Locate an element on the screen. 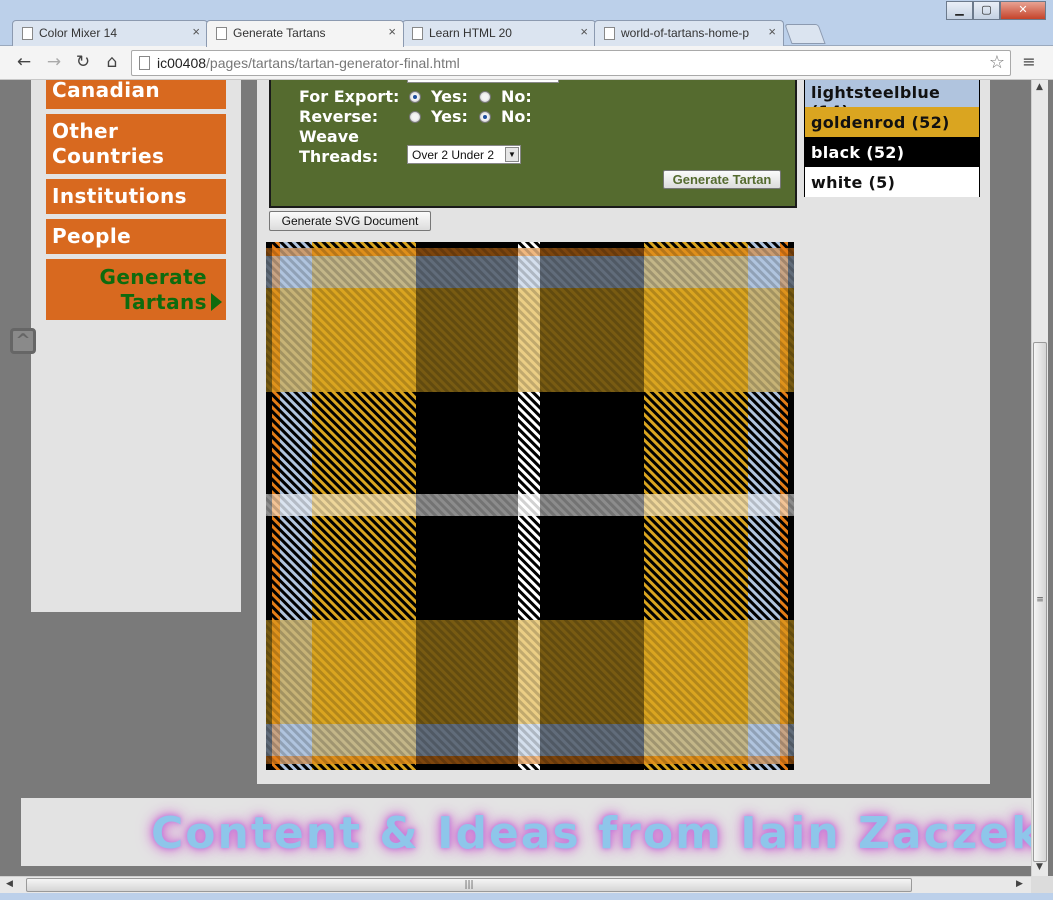 This screenshot has height=900, width=1053. horizontal-scroll-thumb: ||| is located at coordinates (469, 885).